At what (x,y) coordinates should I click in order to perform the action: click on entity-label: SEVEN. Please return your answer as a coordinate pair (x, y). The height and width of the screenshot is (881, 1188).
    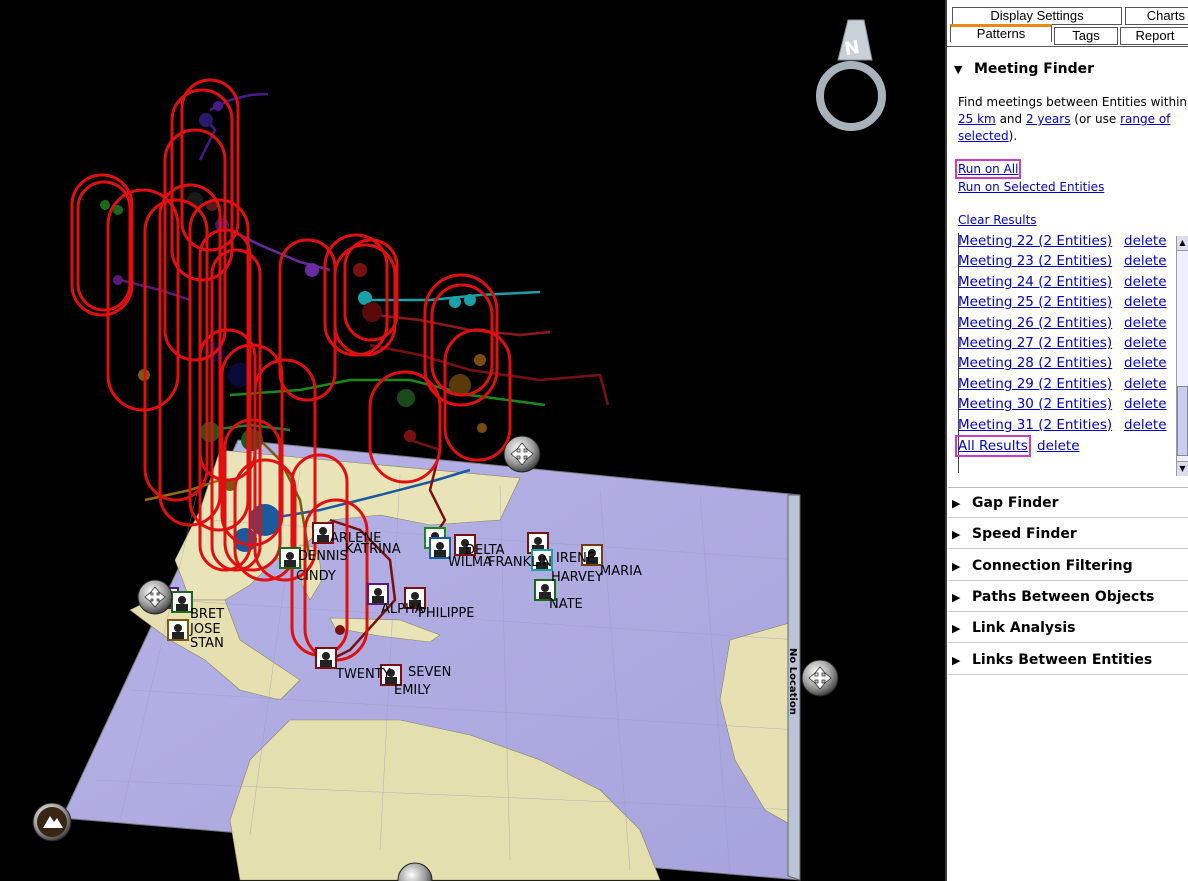
    Looking at the image, I should click on (429, 672).